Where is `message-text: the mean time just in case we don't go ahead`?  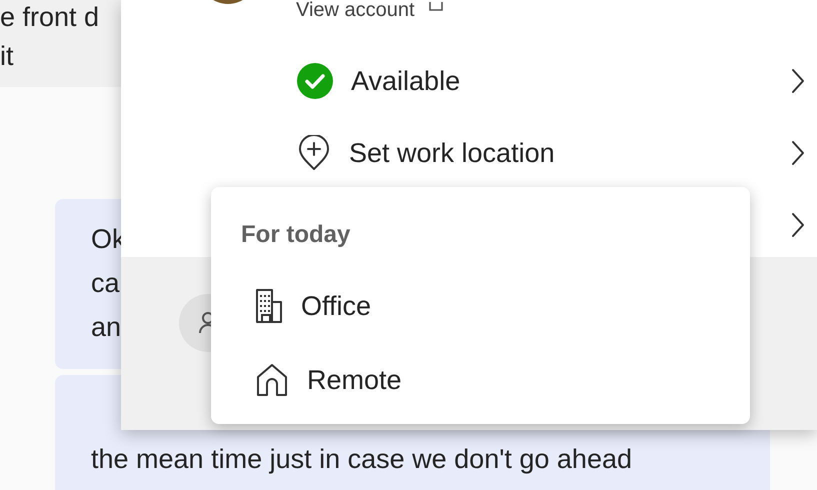 message-text: the mean time just in case we don't go ahead is located at coordinates (361, 459).